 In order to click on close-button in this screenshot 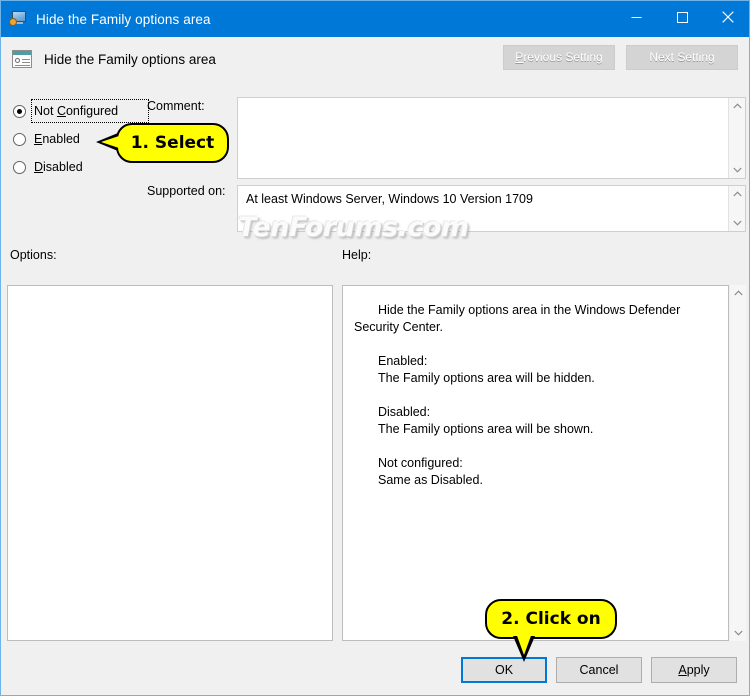, I will do `click(727, 17)`.